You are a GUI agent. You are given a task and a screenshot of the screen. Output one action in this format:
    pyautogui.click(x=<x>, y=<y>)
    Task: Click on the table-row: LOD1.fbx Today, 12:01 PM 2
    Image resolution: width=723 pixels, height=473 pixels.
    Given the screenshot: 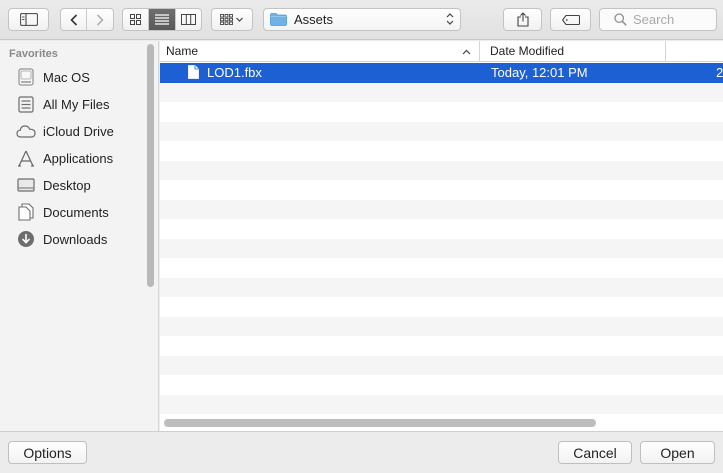 What is the action you would take?
    pyautogui.click(x=441, y=73)
    